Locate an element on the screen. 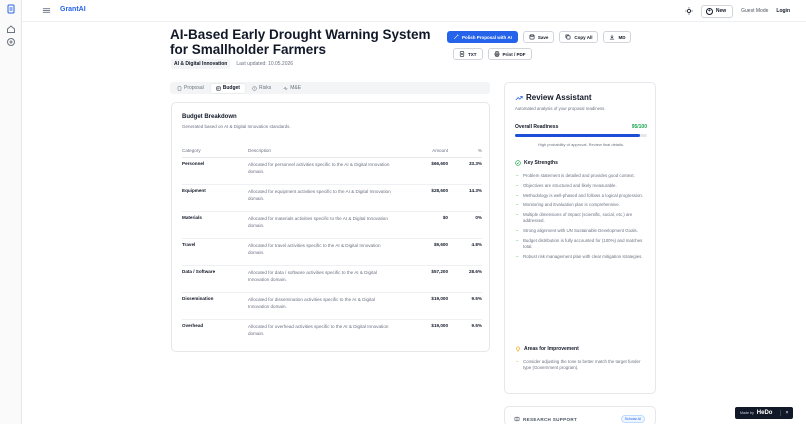 The width and height of the screenshot is (806, 424). polish-ai-button: Polish Proposal with AI is located at coordinates (482, 37).